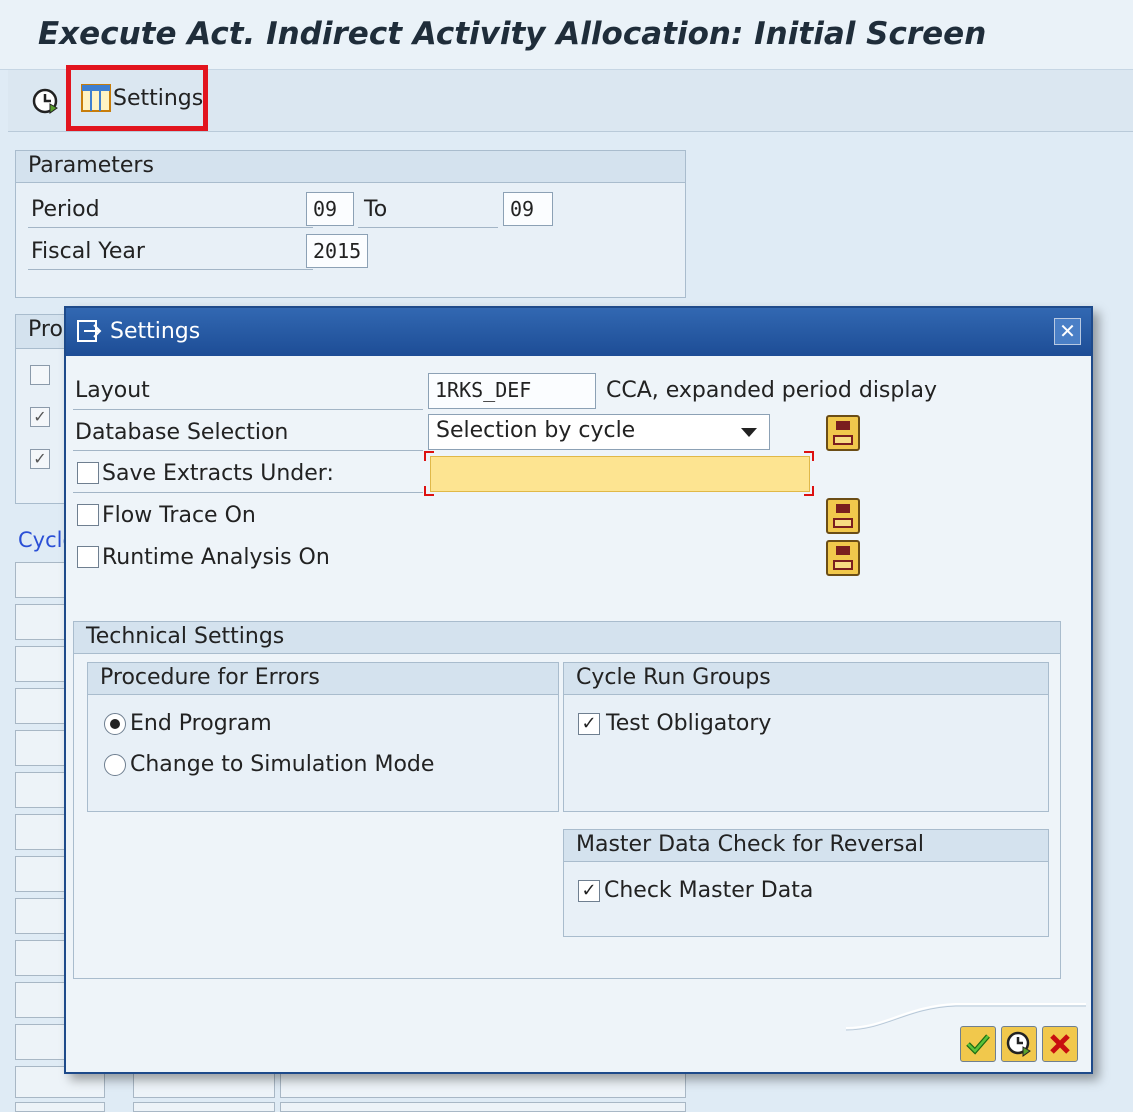 The image size is (1133, 1112). What do you see at coordinates (806, 679) in the screenshot?
I see `cycle-run-groups-header: Cycle Run Groups` at bounding box center [806, 679].